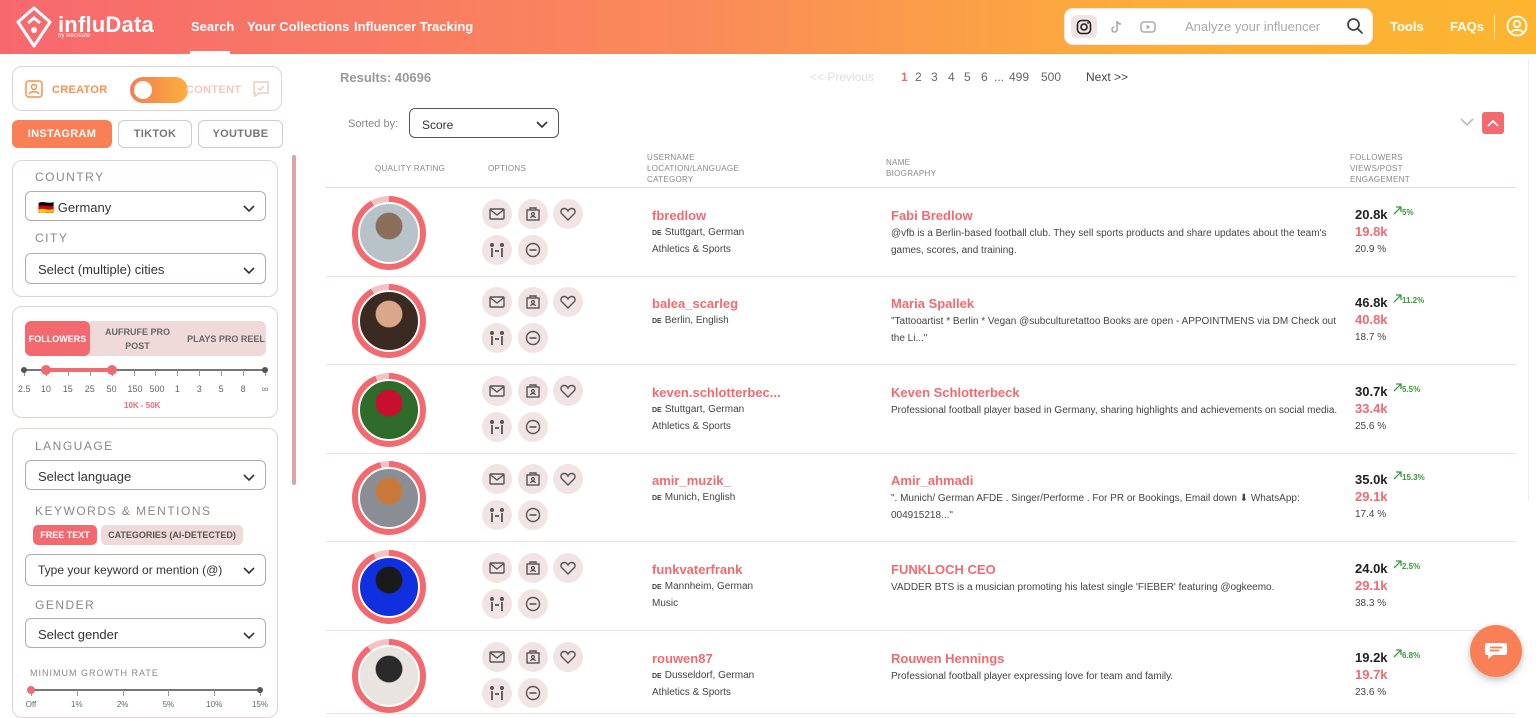 Image resolution: width=1536 pixels, height=718 pixels. Describe the element at coordinates (955, 392) in the screenshot. I see `display-name: Keven Schlotterbeck` at that location.